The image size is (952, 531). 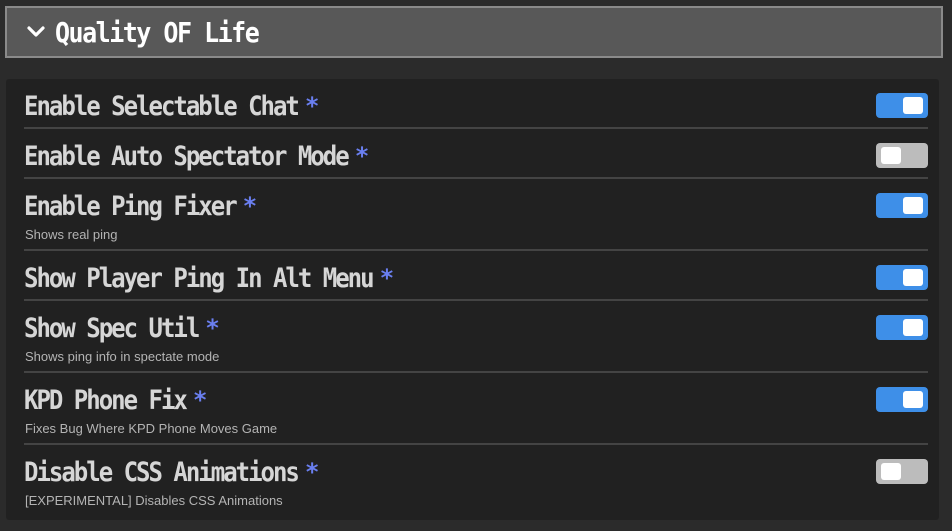 I want to click on setting-description: Shows real ping, so click(x=71, y=234).